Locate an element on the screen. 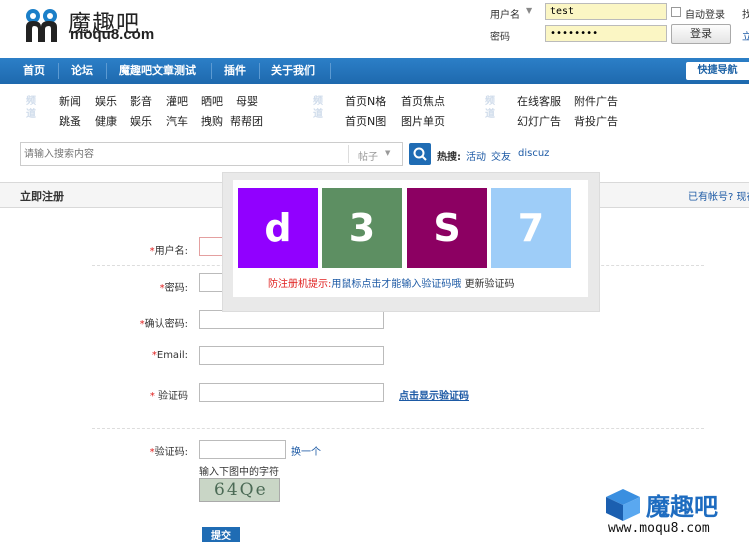  subnav-link: 晒吧 is located at coordinates (212, 101).